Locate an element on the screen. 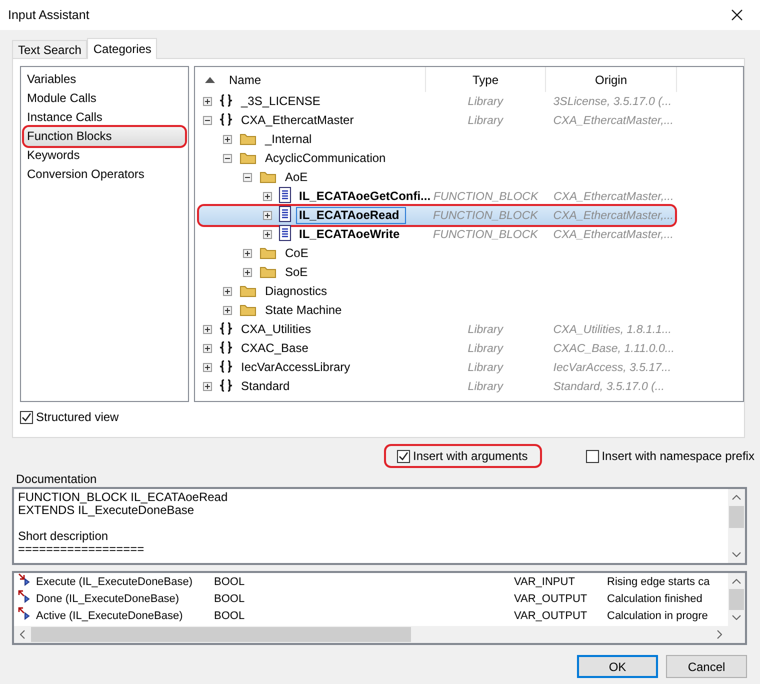 The height and width of the screenshot is (684, 760). column-header: Origin is located at coordinates (610, 79).